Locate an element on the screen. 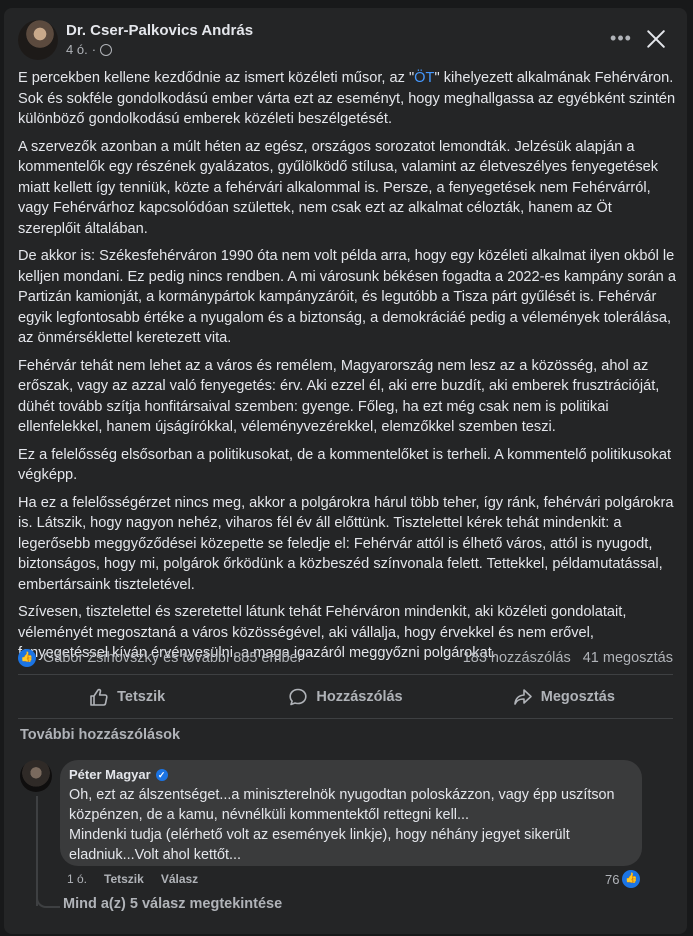  speech-bubble-icon is located at coordinates (298, 697).